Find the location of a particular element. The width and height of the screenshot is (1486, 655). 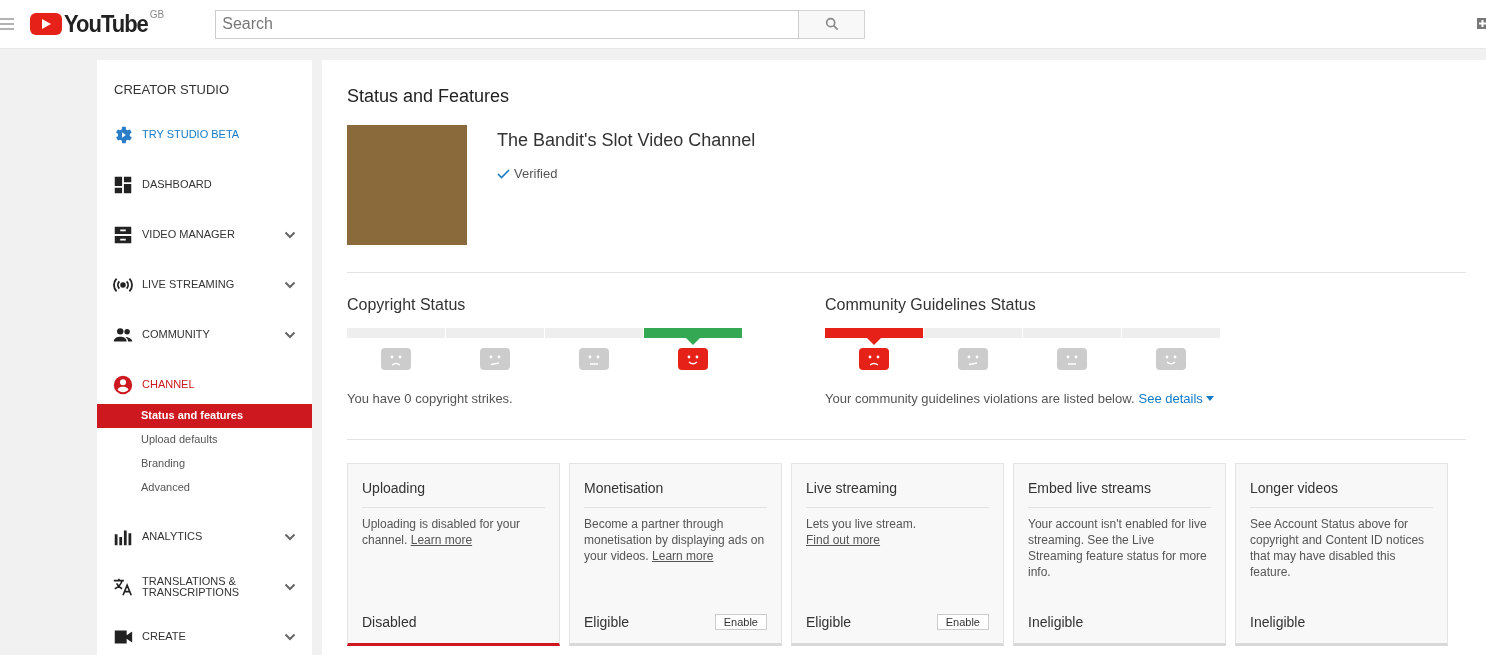

sidebar-item: LIVE STREAMING is located at coordinates (204, 284).